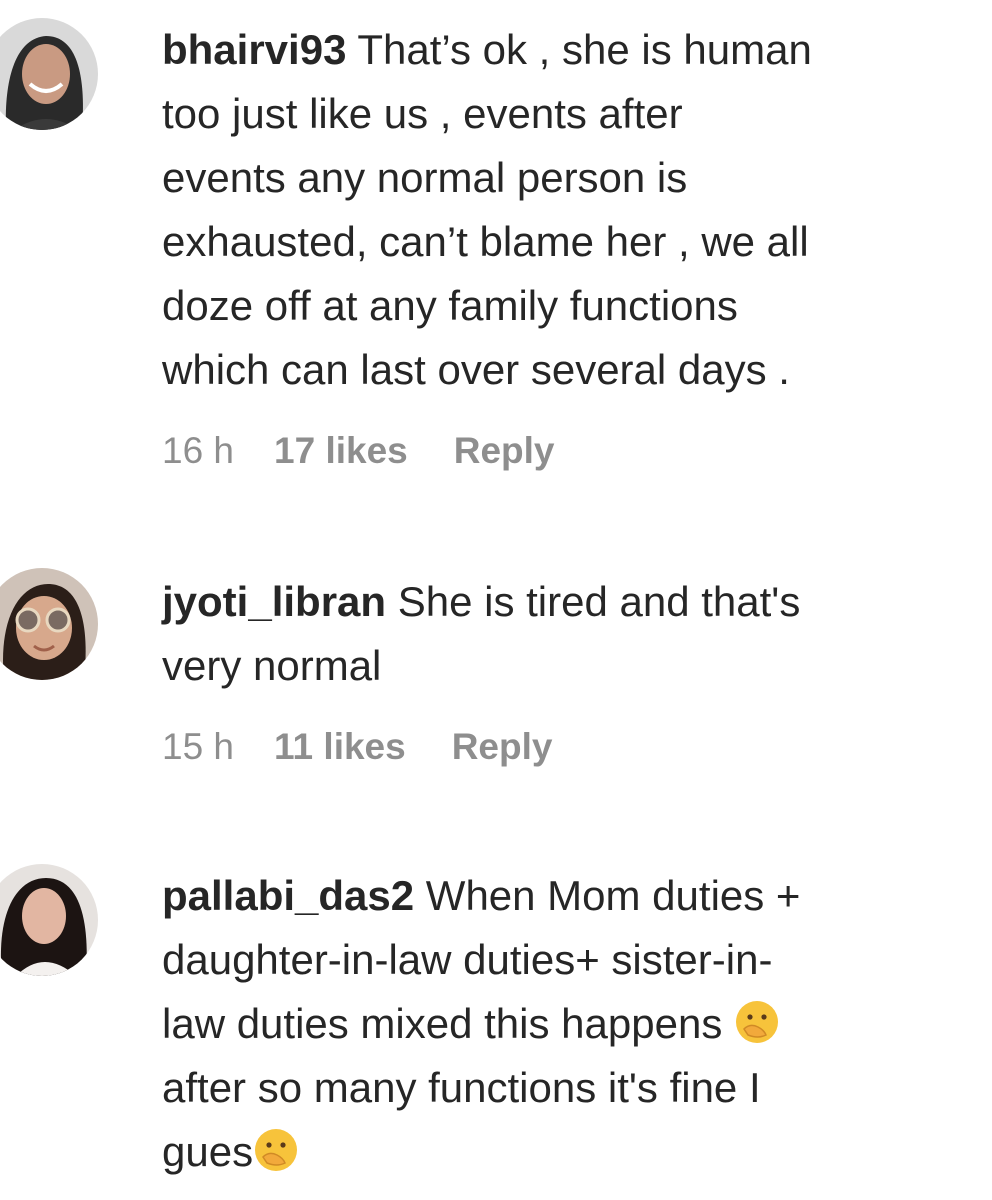 This screenshot has height=1200, width=992. I want to click on comment-likes-count: 11 likes, so click(340, 747).